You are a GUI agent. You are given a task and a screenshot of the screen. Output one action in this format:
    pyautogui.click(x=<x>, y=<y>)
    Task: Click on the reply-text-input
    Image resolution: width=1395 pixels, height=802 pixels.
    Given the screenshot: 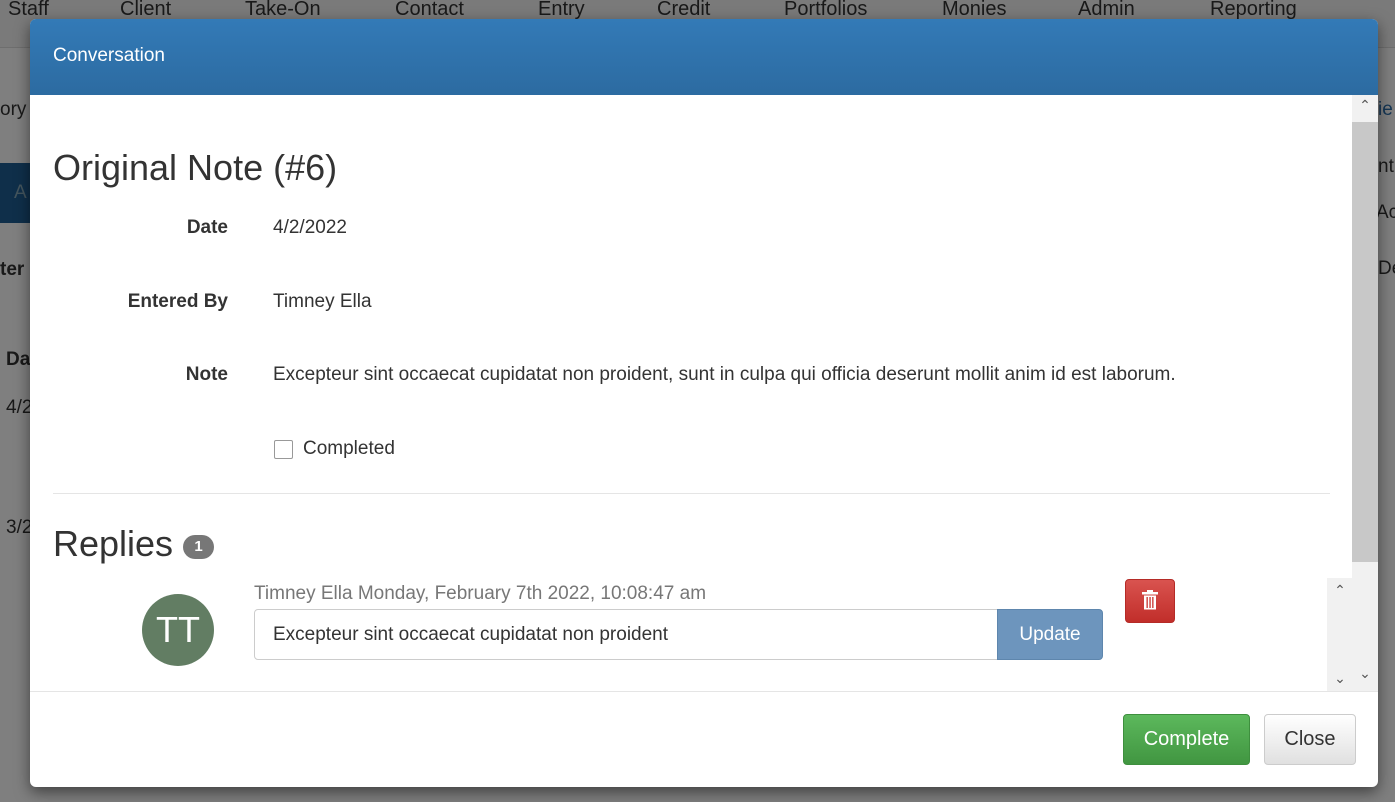 What is the action you would take?
    pyautogui.click(x=626, y=634)
    